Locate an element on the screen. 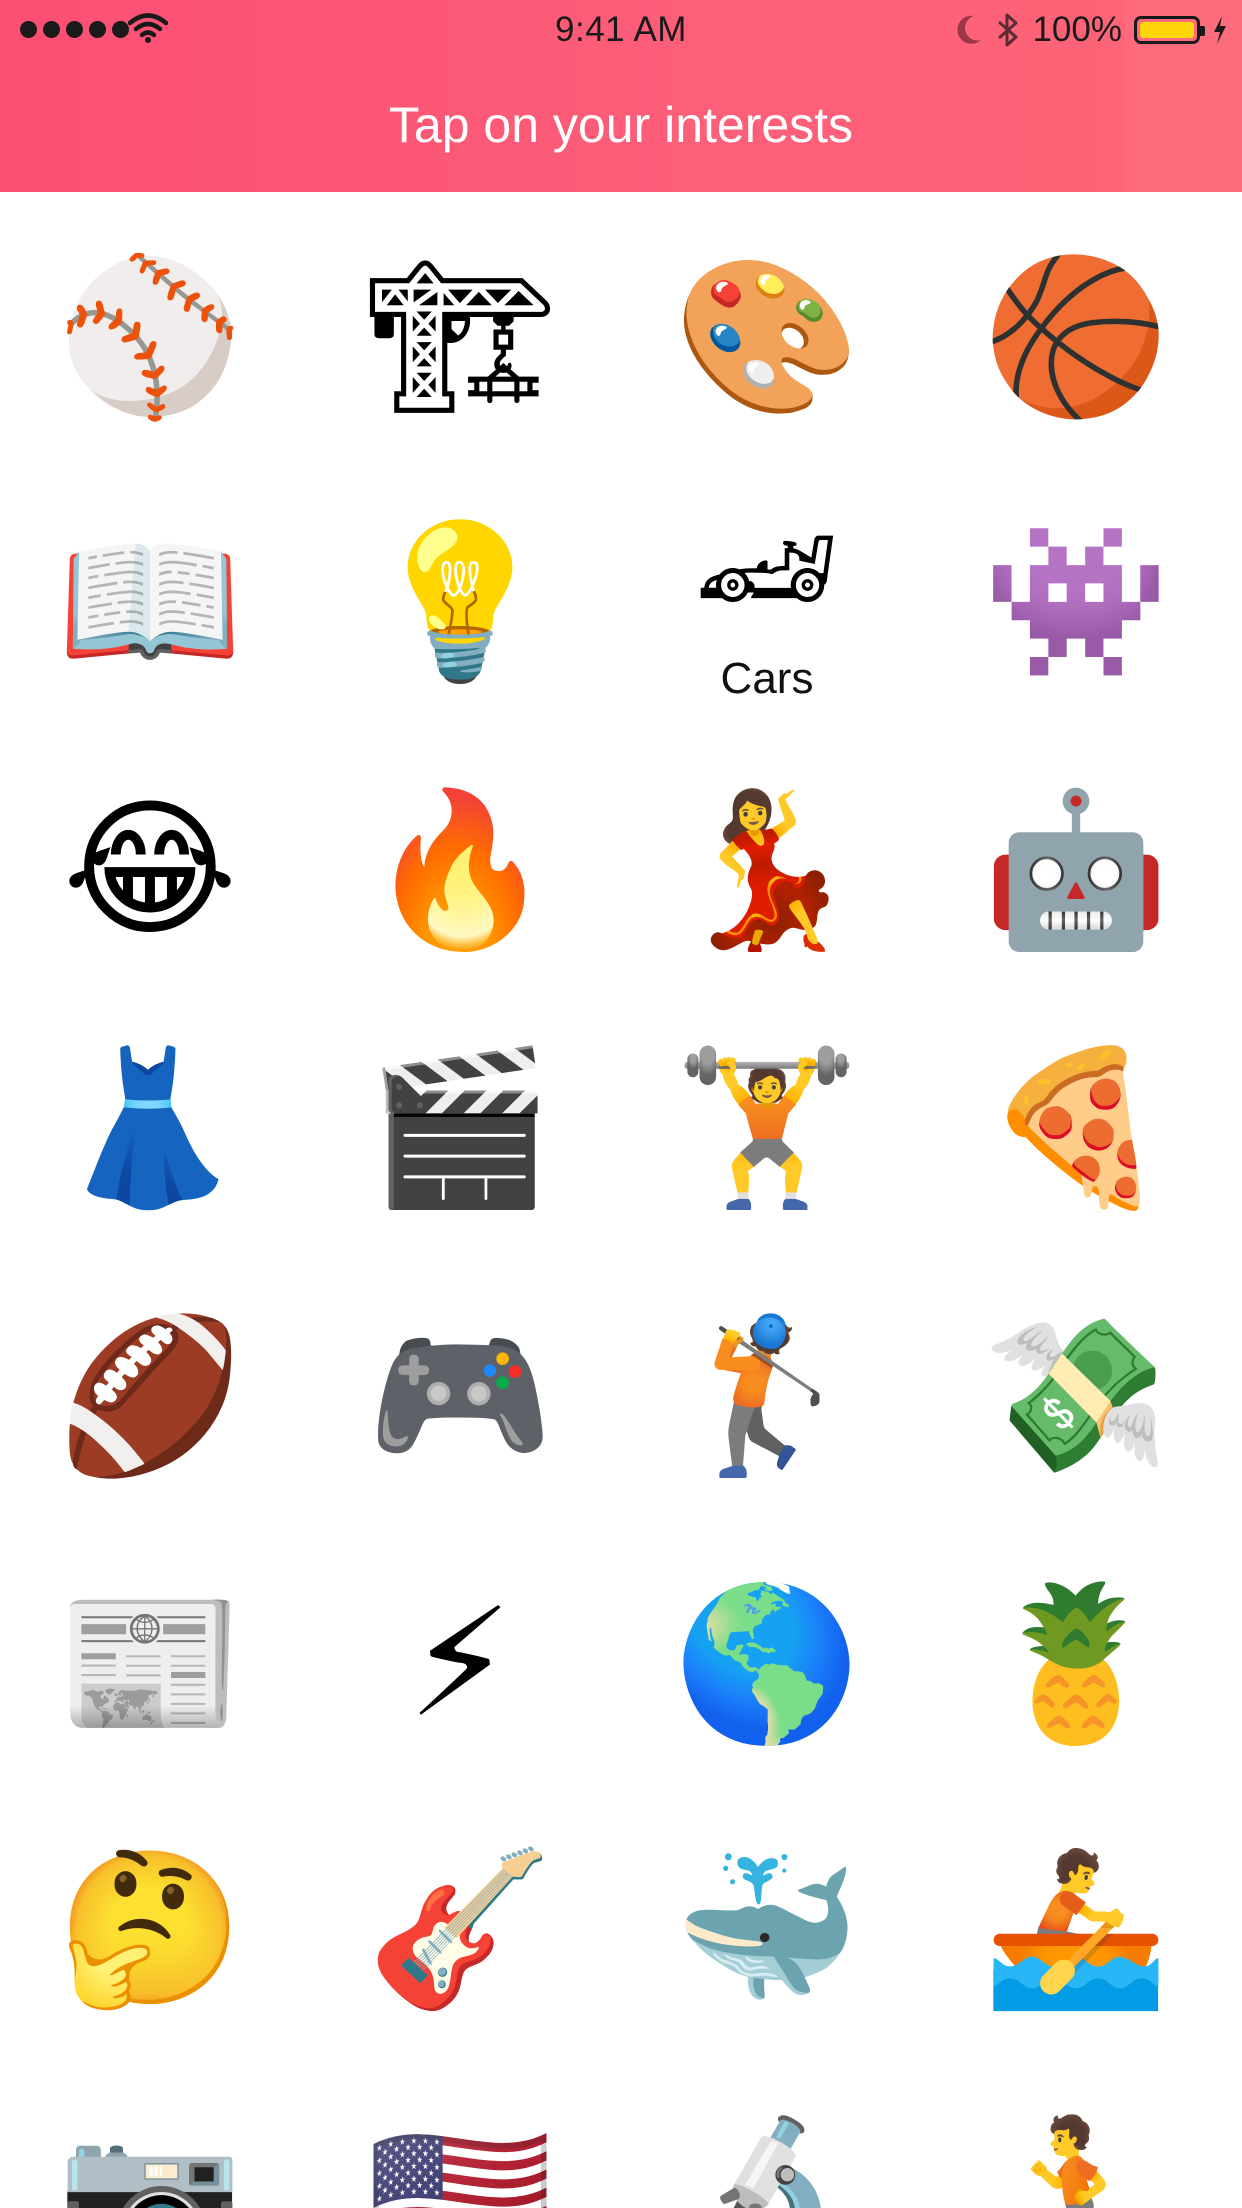 The height and width of the screenshot is (2208, 1242). header-bar: 9:41 AM 100% Tap on your interests is located at coordinates (621, 96).